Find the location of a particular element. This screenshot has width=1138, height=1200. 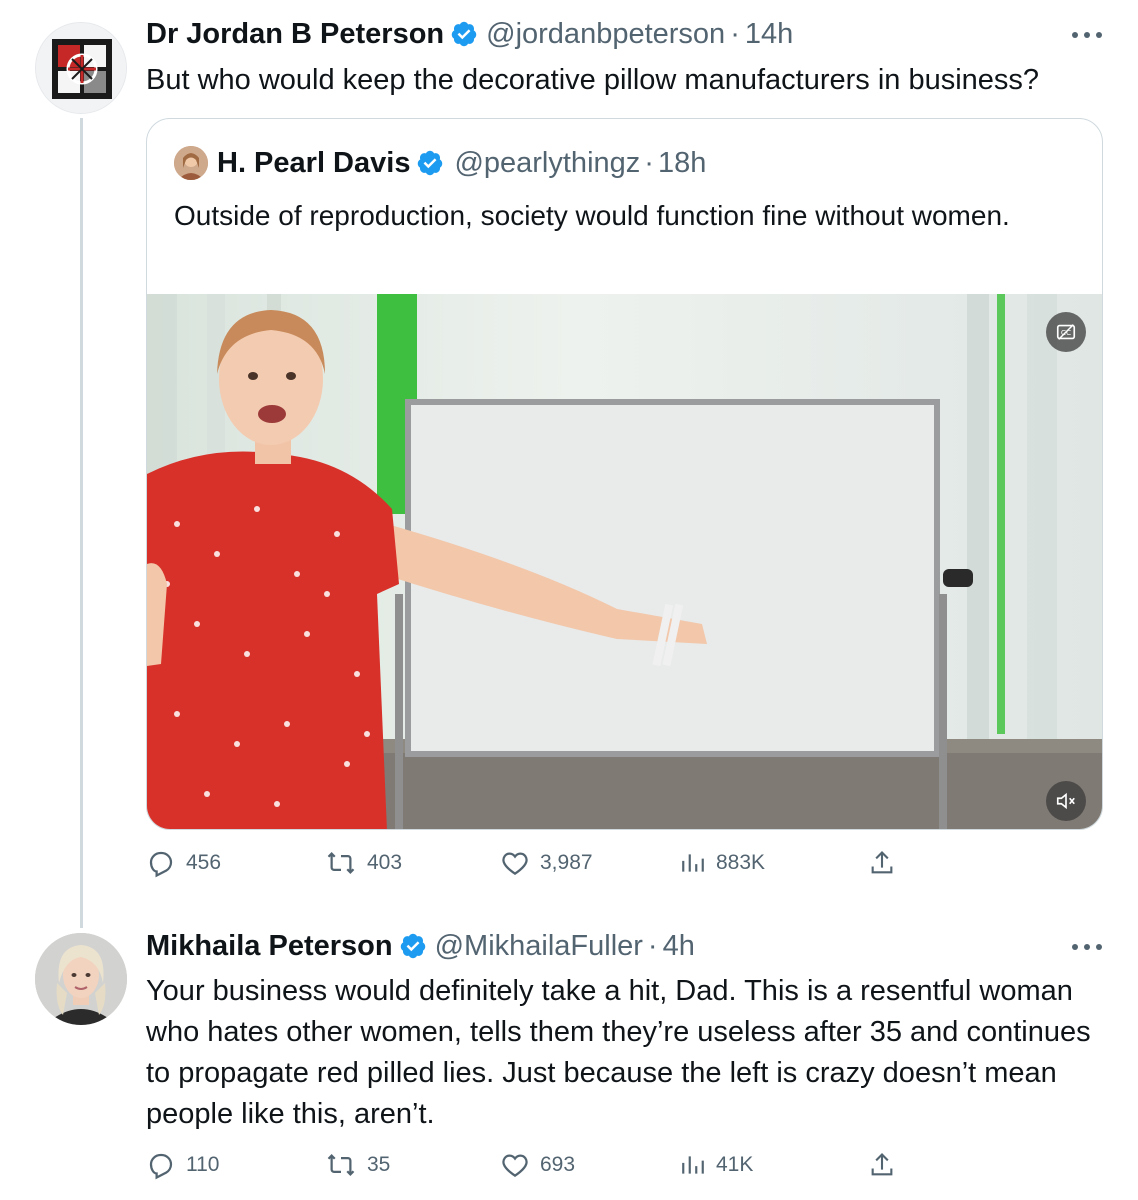

tweet-header: Mikhaila Peterson @MikhailaFuller · 4h is located at coordinates (420, 946).